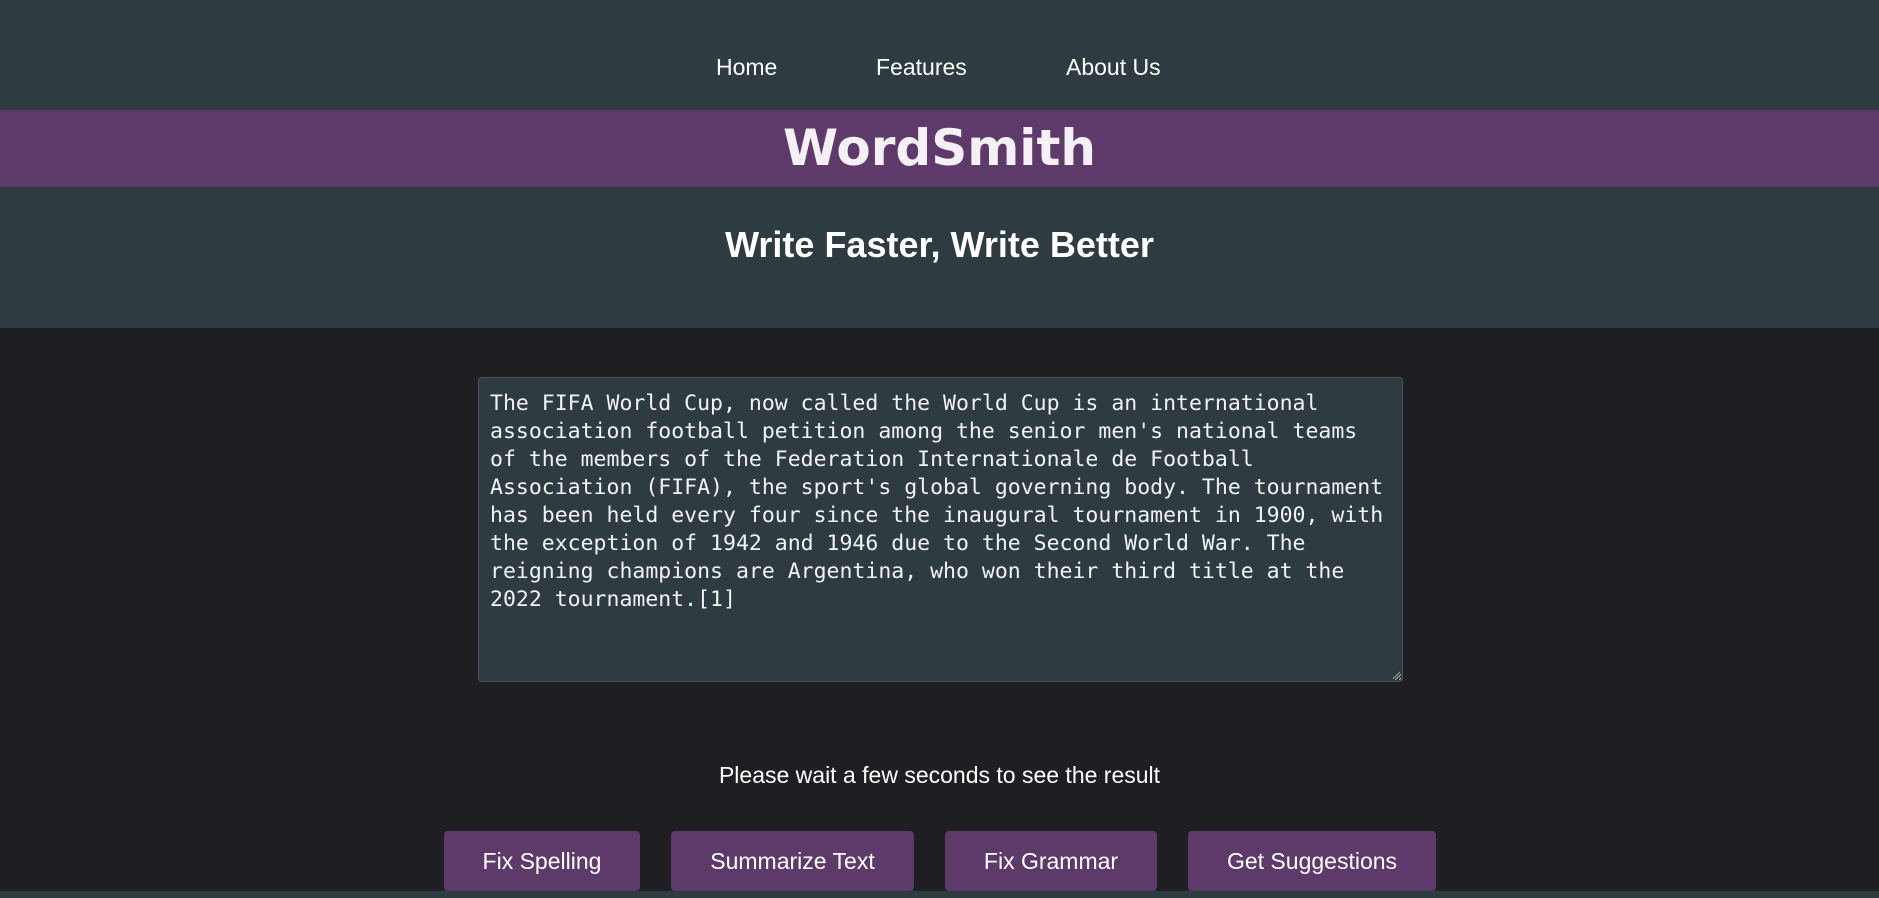 The width and height of the screenshot is (1879, 898). I want to click on brand-banner: WordSmith, so click(939, 148).